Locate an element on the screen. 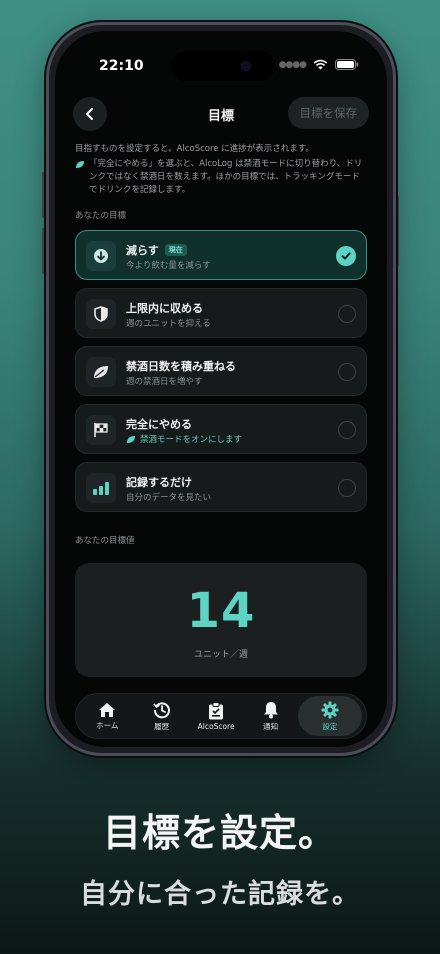 This screenshot has height=954, width=440. tab-label: AlcoScore is located at coordinates (216, 726).